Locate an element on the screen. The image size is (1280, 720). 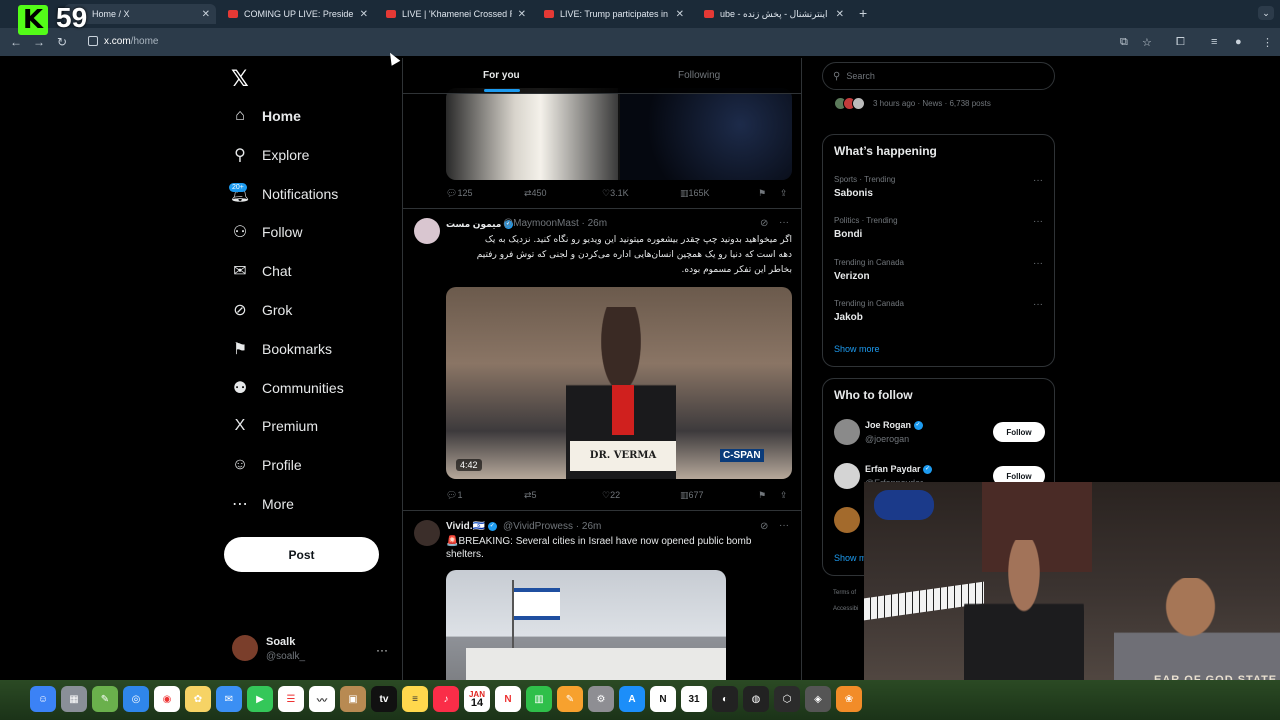
tab-following: Following is located at coordinates (699, 75).